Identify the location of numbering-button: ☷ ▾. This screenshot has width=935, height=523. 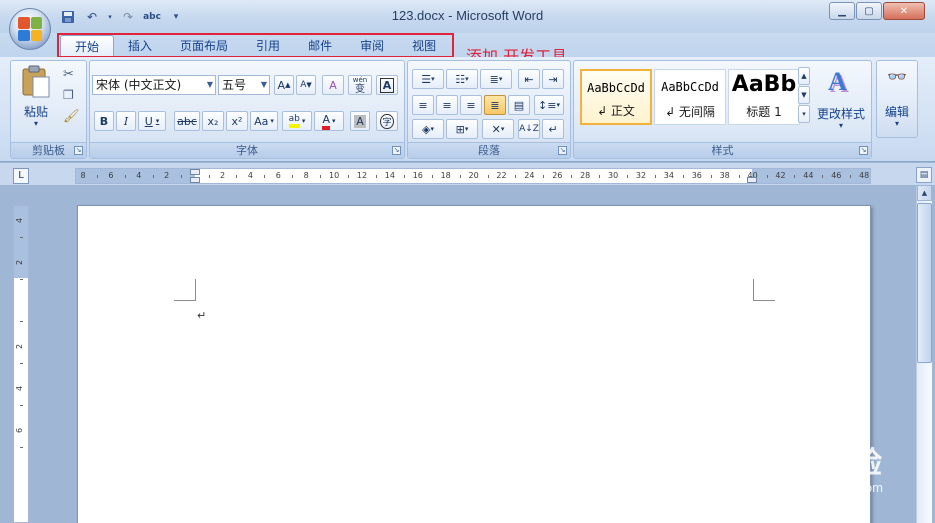
(462, 79).